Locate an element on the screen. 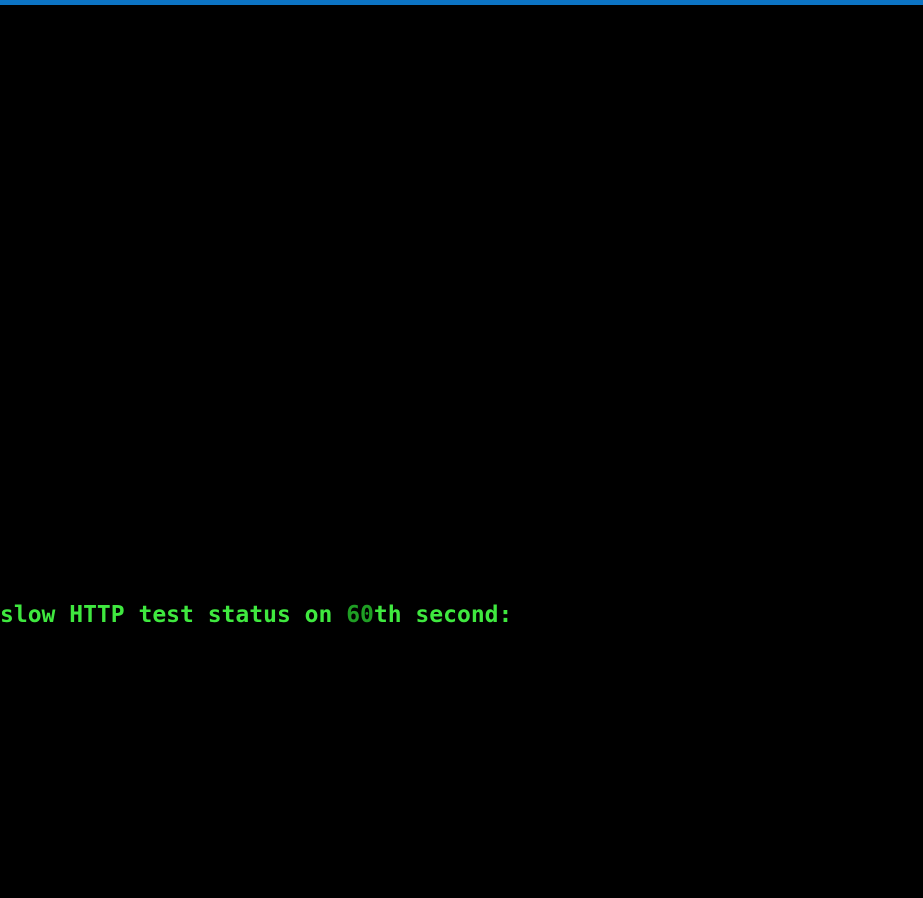  config-row: cookie: is located at coordinates (461, 245).